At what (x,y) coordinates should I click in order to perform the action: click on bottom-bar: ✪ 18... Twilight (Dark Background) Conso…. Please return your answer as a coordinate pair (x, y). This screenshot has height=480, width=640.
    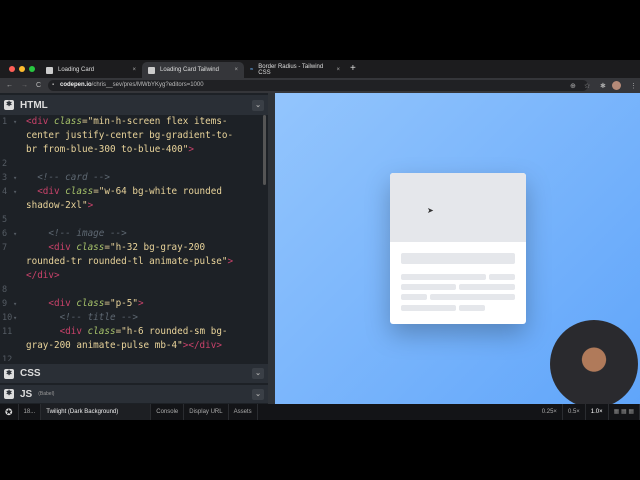
    Looking at the image, I should click on (320, 412).